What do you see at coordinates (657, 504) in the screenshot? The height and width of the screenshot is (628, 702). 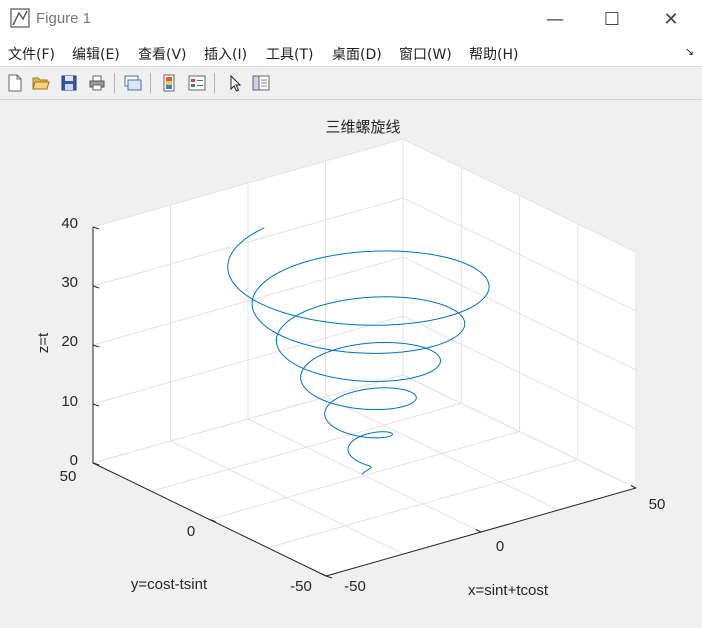 I see `x-tick-50: 50` at bounding box center [657, 504].